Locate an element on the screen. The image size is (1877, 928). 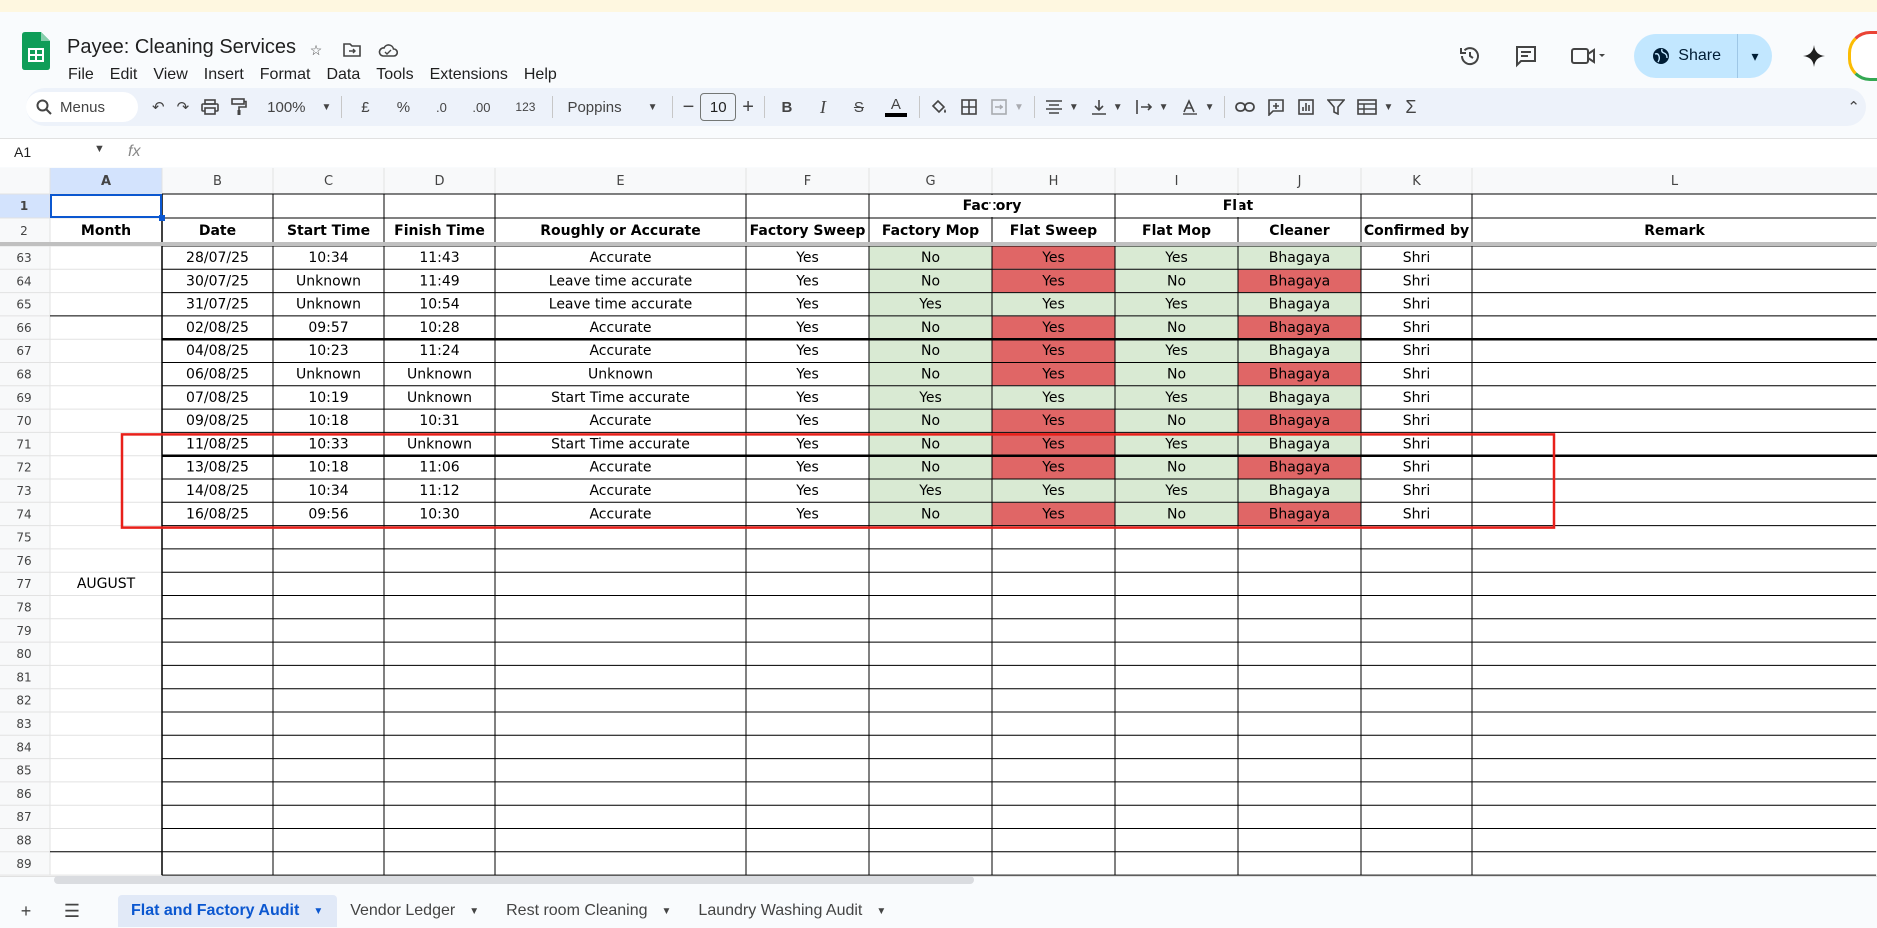
document-title: Payee: Cleaning Services is located at coordinates (181, 47).